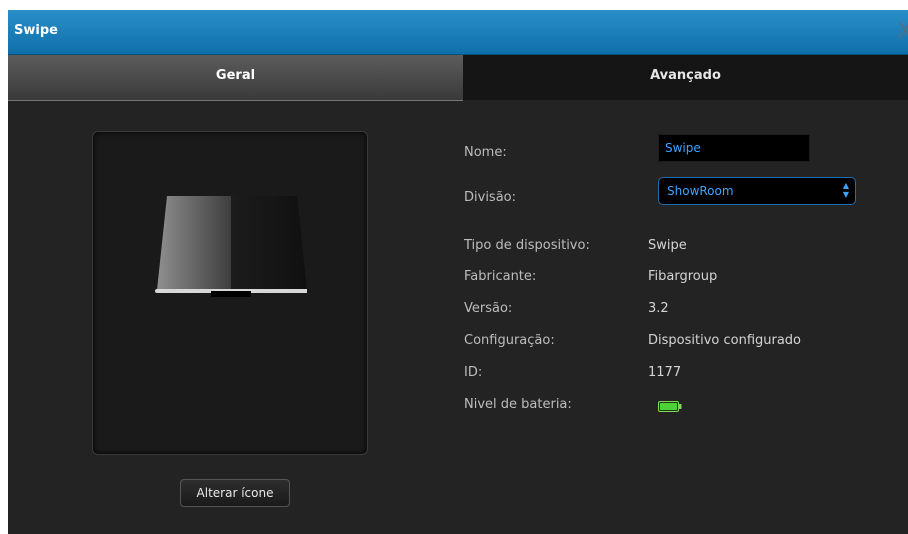 This screenshot has height=534, width=908. I want to click on manufacturer-label: Fabricante:, so click(500, 276).